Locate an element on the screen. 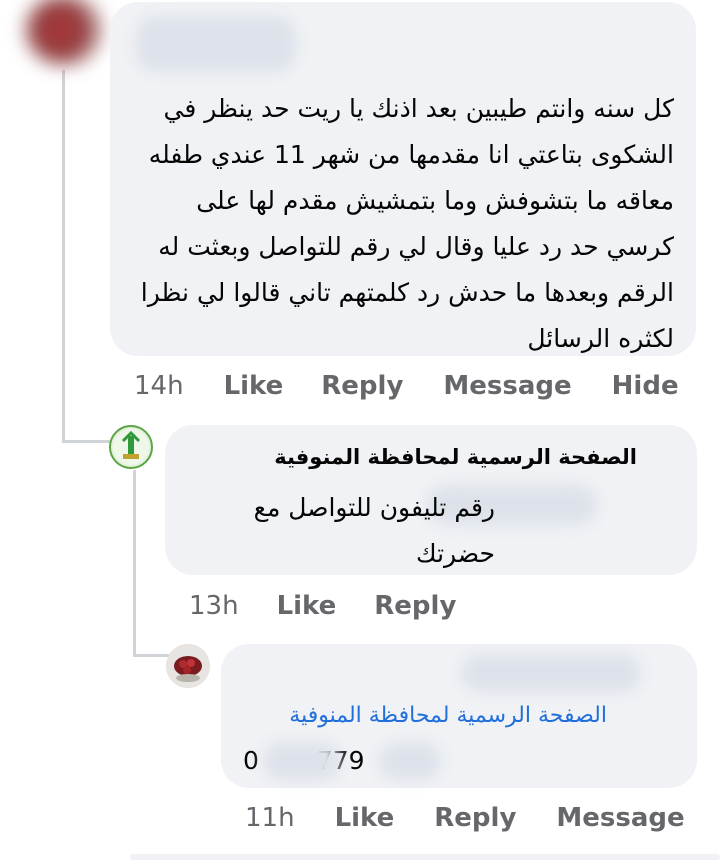 Image resolution: width=720 pixels, height=860 pixels. page-avatar is located at coordinates (131, 447).